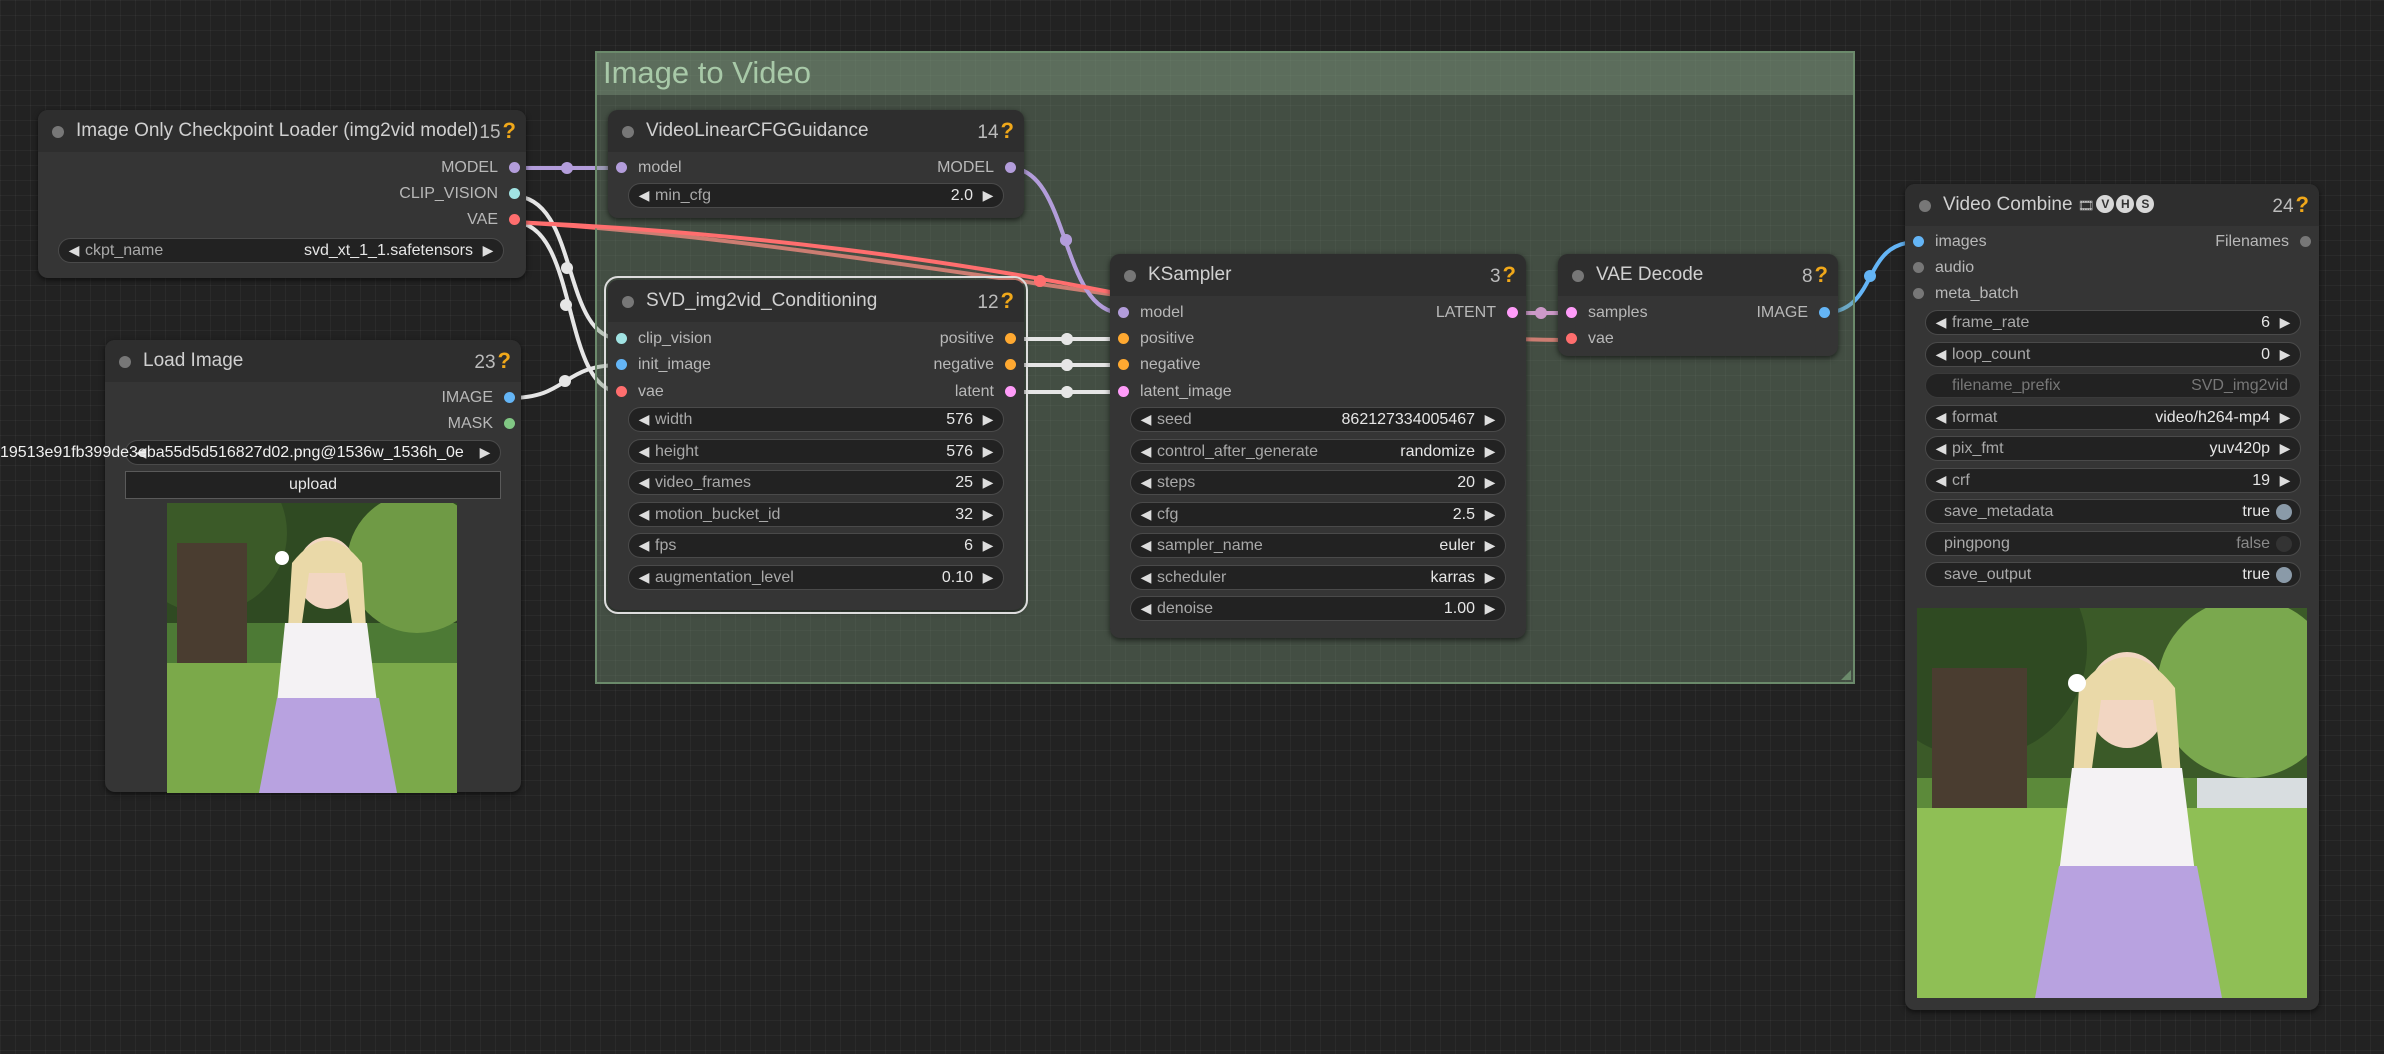 The image size is (2384, 1054). What do you see at coordinates (978, 339) in the screenshot?
I see `output-slot-positive: positive` at bounding box center [978, 339].